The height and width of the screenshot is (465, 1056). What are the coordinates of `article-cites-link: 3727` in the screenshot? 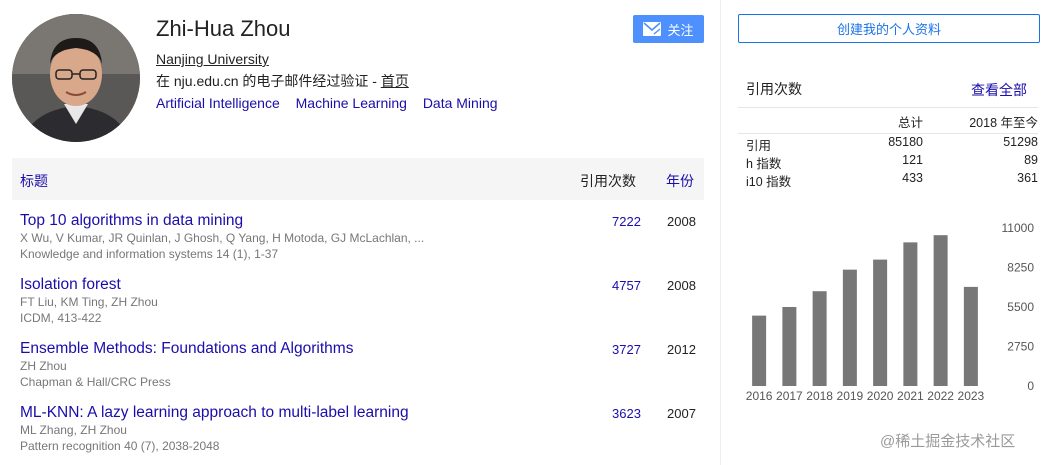 It's located at (626, 349).